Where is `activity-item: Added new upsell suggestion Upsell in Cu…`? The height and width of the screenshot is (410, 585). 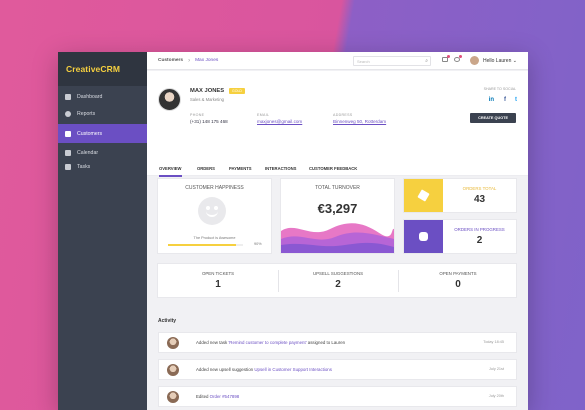 activity-item: Added new upsell suggestion Upsell in Cu… is located at coordinates (337, 369).